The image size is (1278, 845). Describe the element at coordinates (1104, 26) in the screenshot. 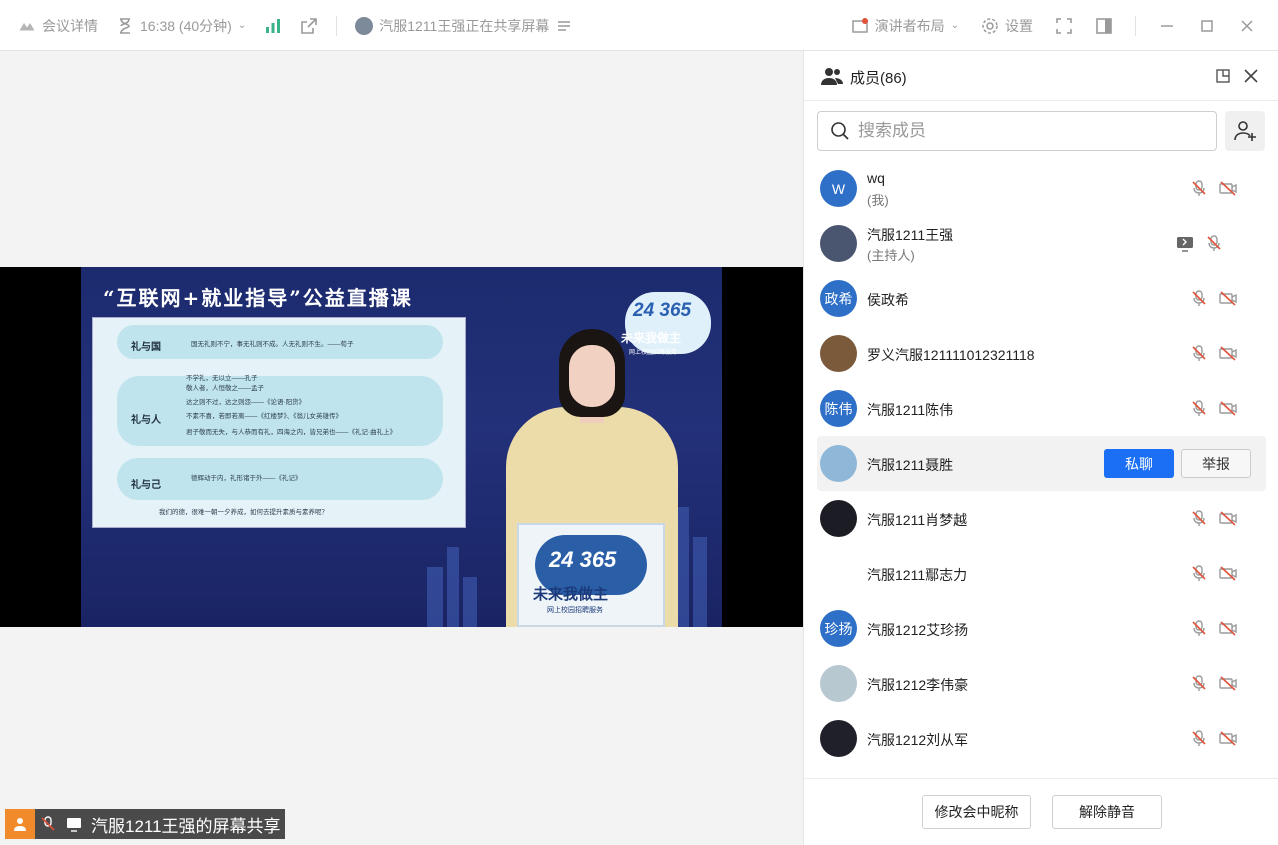

I see `side-panel-toggle-icon` at that location.